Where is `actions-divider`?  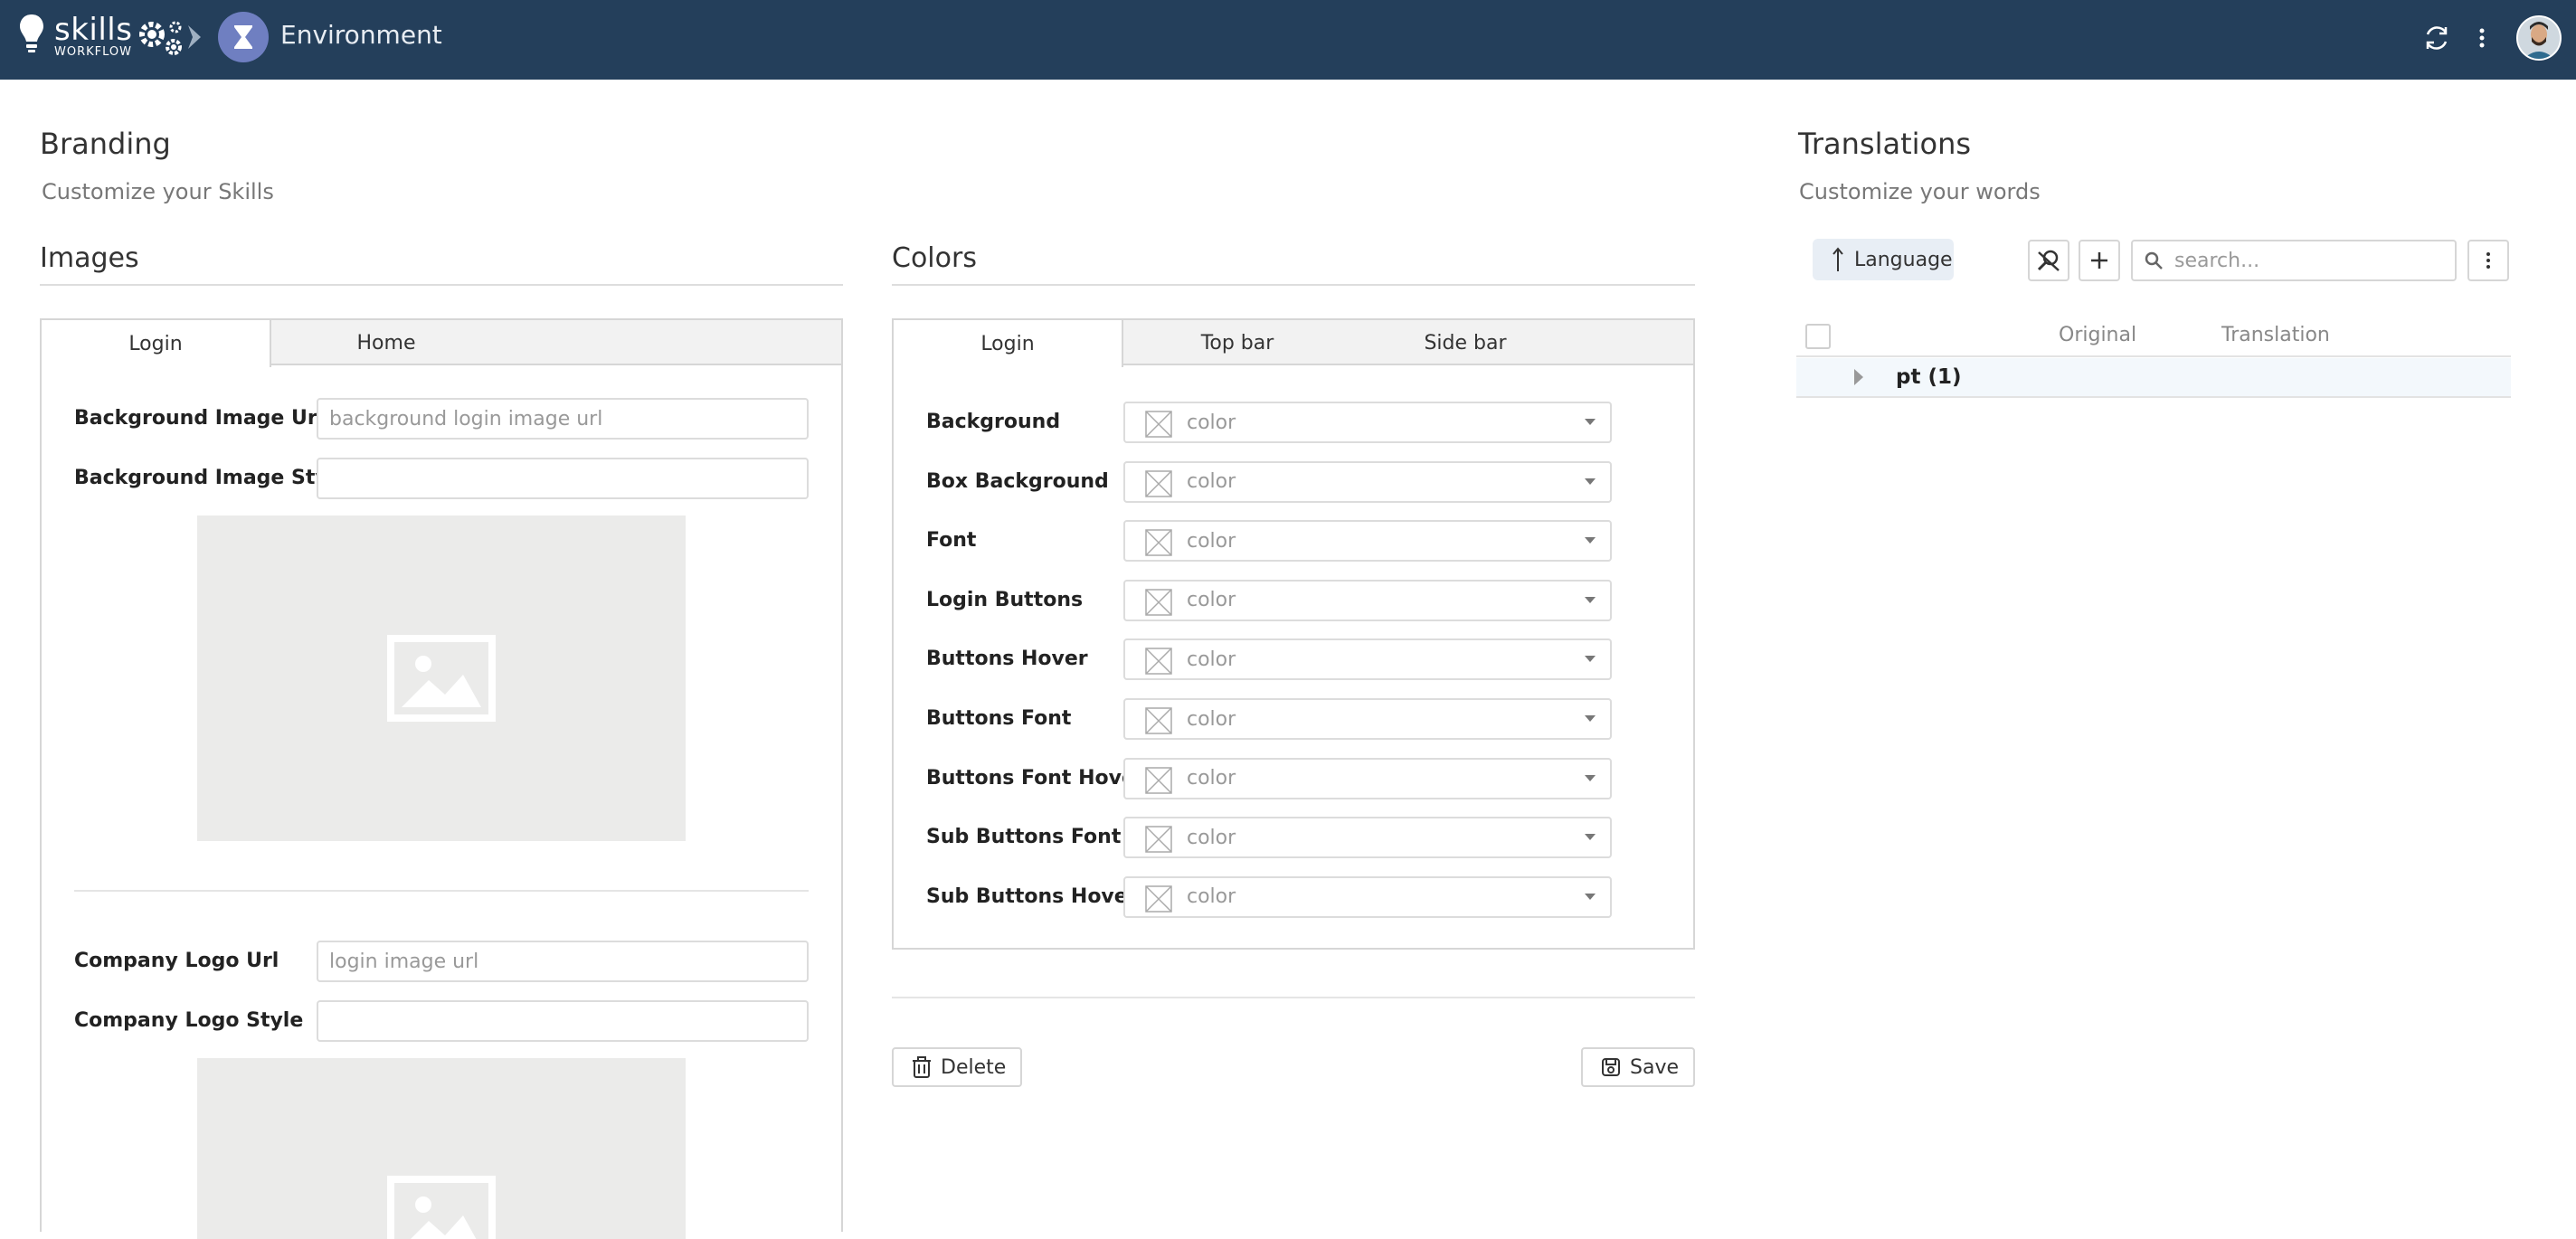
actions-divider is located at coordinates (1294, 998).